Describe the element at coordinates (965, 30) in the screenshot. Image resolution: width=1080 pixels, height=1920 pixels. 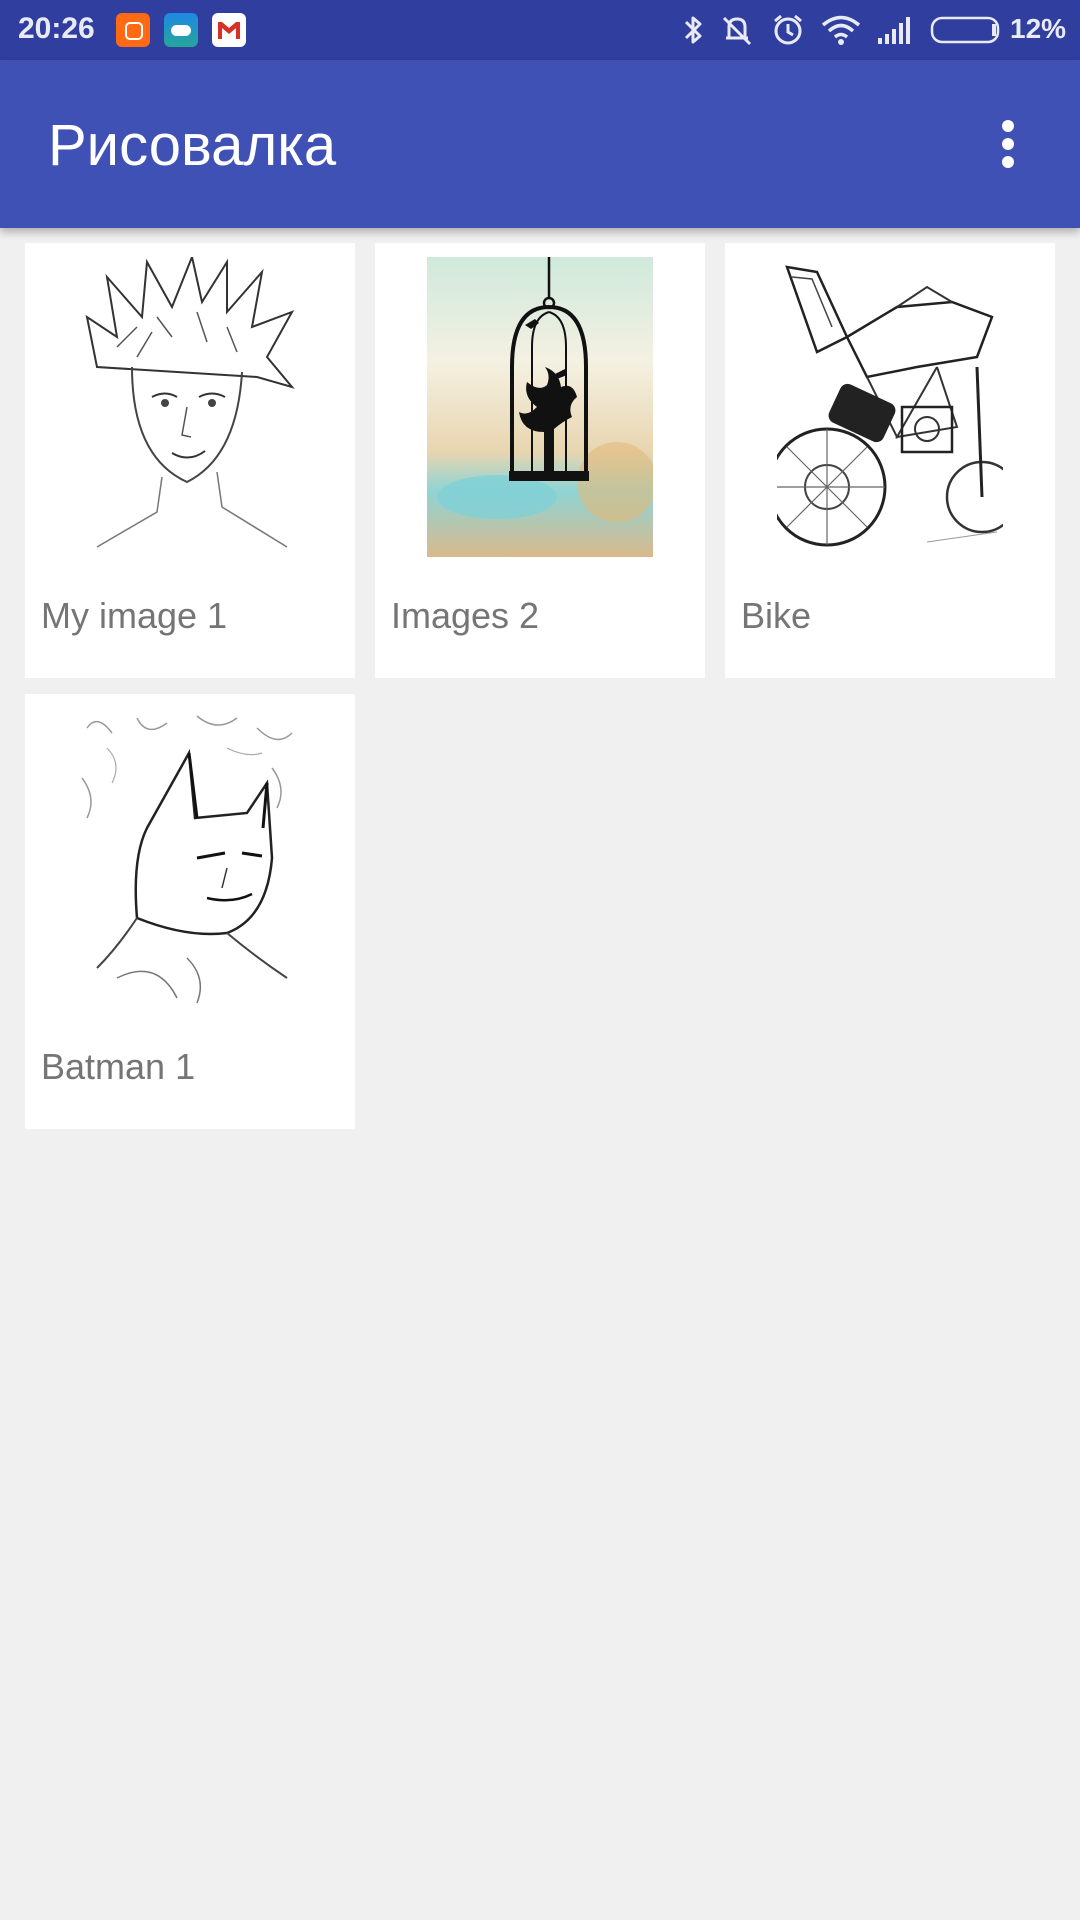
I see `battery-icon` at that location.